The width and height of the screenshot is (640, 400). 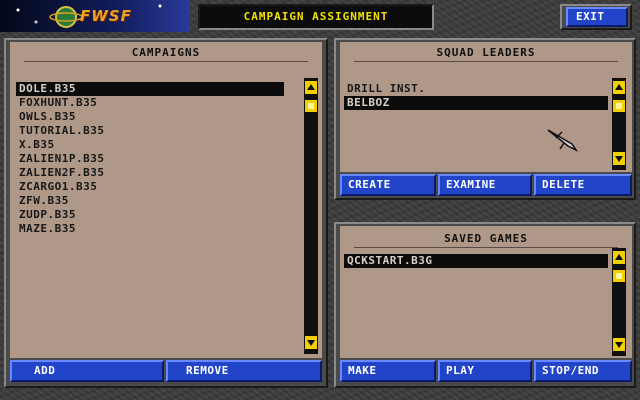 What do you see at coordinates (244, 371) in the screenshot?
I see `remove-button: REMOVE` at bounding box center [244, 371].